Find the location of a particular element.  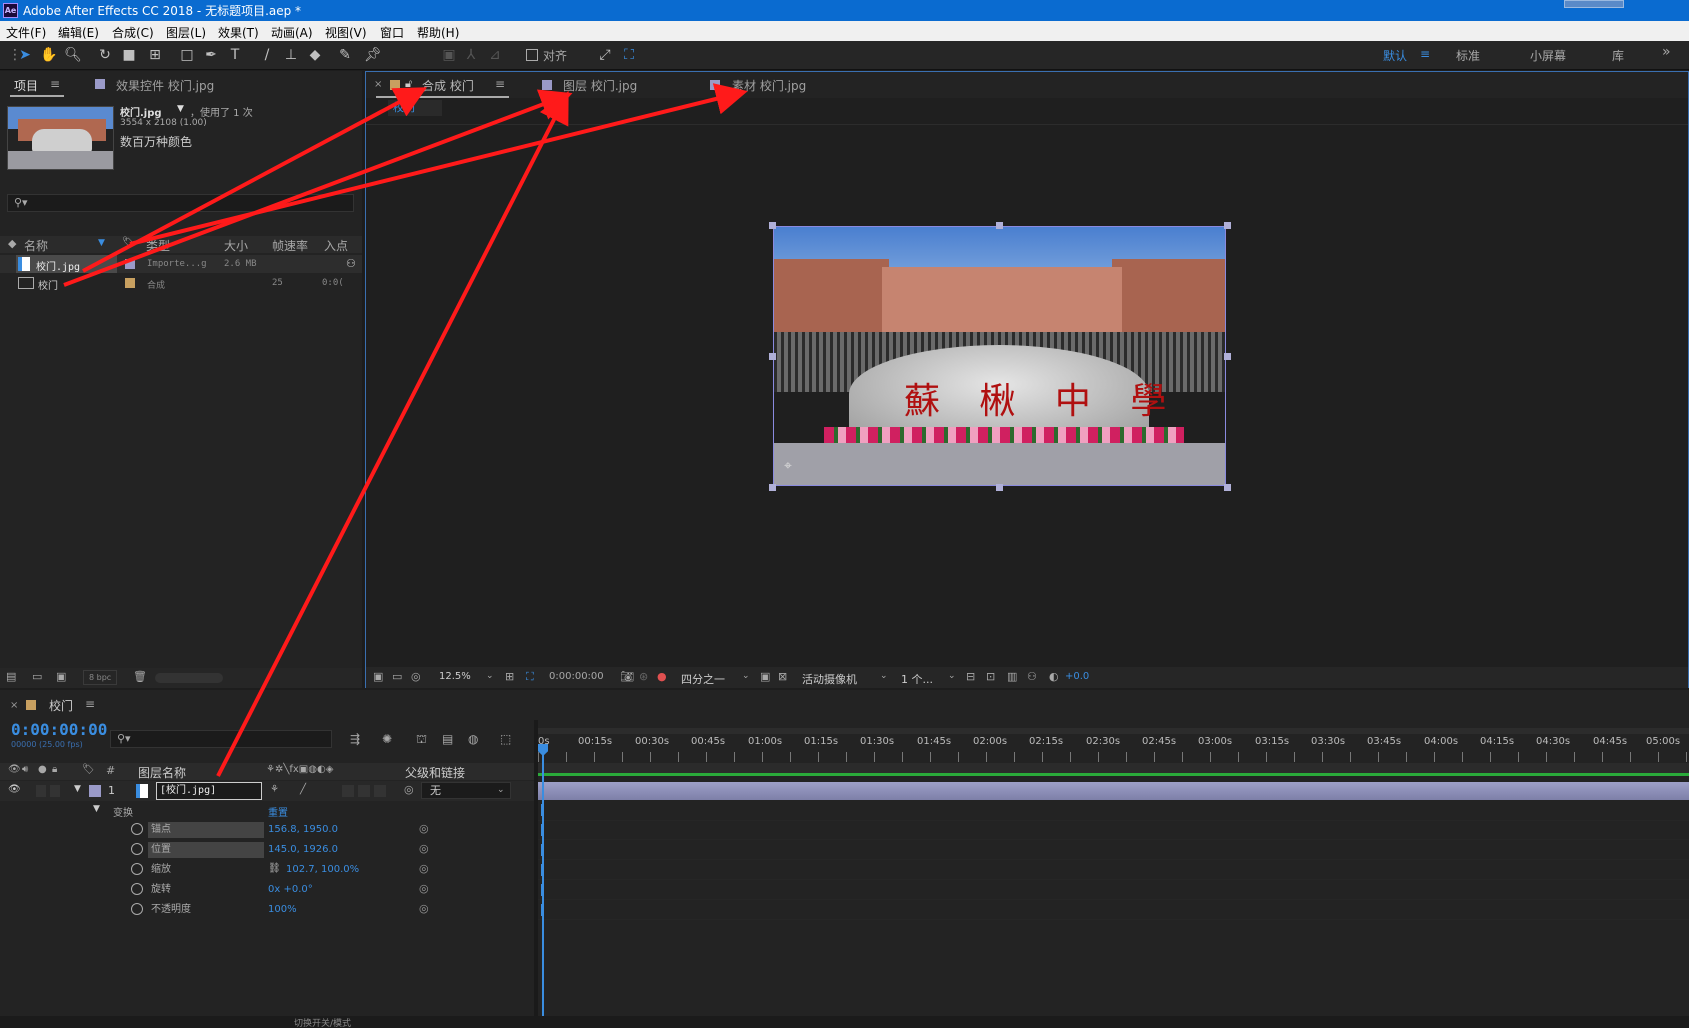

arrow-to-layer-tab is located at coordinates (318, 188).